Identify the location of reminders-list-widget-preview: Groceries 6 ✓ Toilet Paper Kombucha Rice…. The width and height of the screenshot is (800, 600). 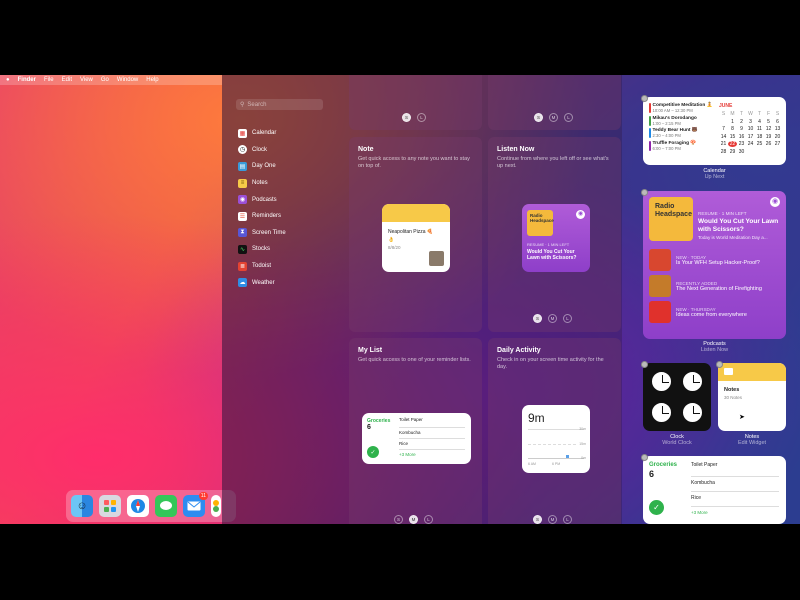
(416, 438).